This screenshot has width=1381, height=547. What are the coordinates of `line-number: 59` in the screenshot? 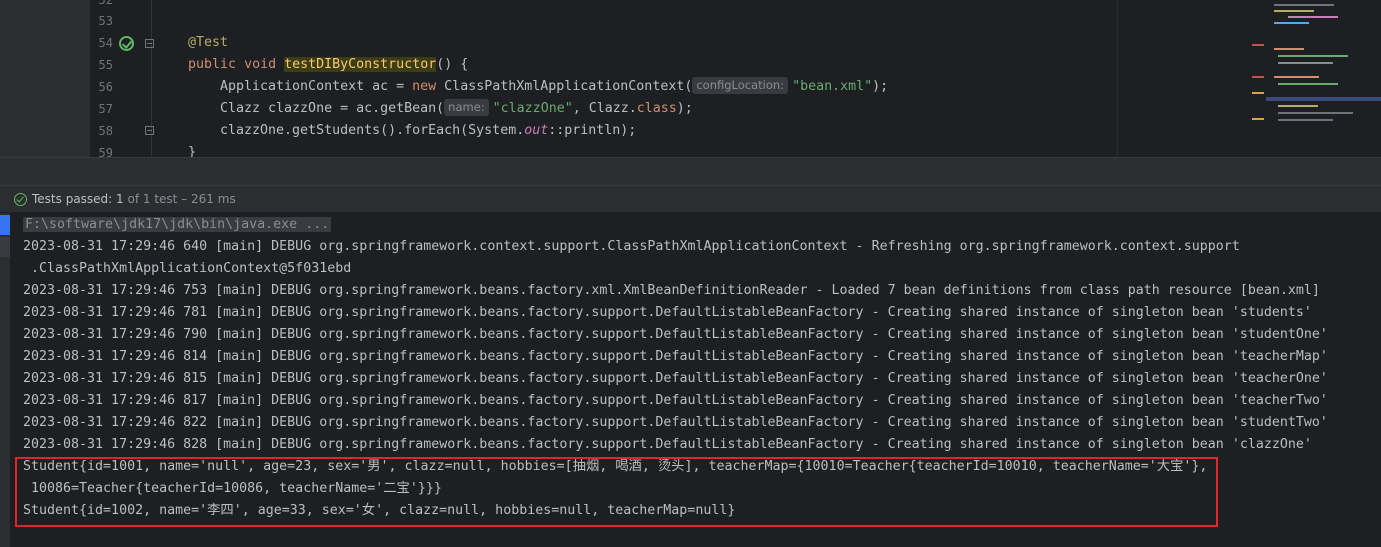 It's located at (105, 151).